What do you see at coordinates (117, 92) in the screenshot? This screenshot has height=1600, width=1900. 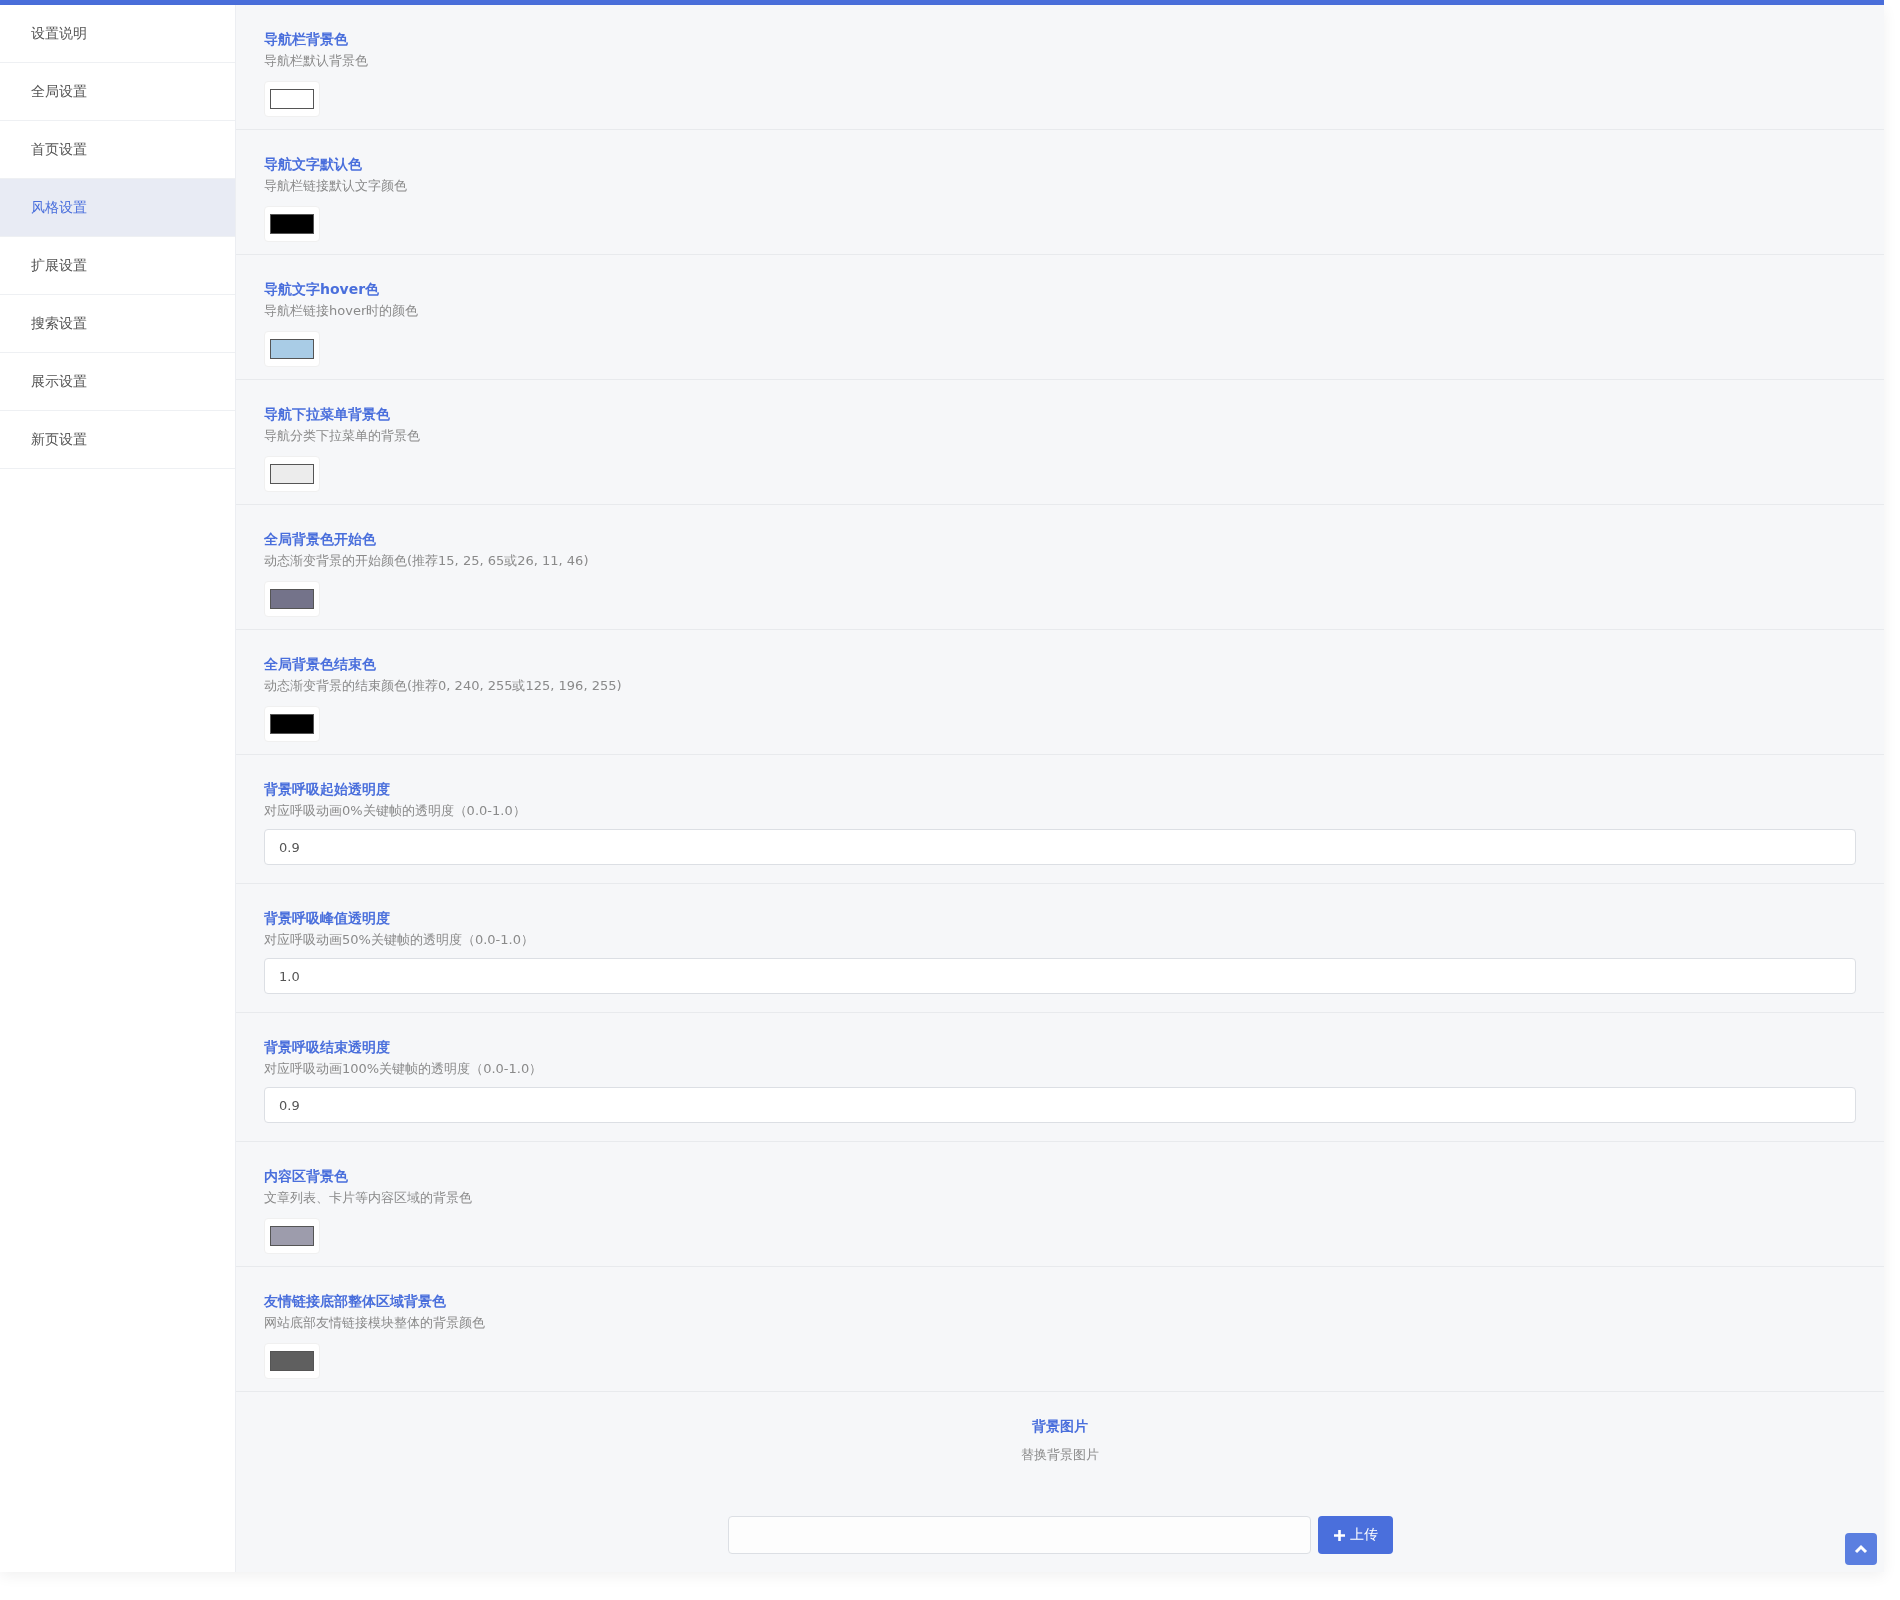 I see `sidebar-item: 全局设置` at bounding box center [117, 92].